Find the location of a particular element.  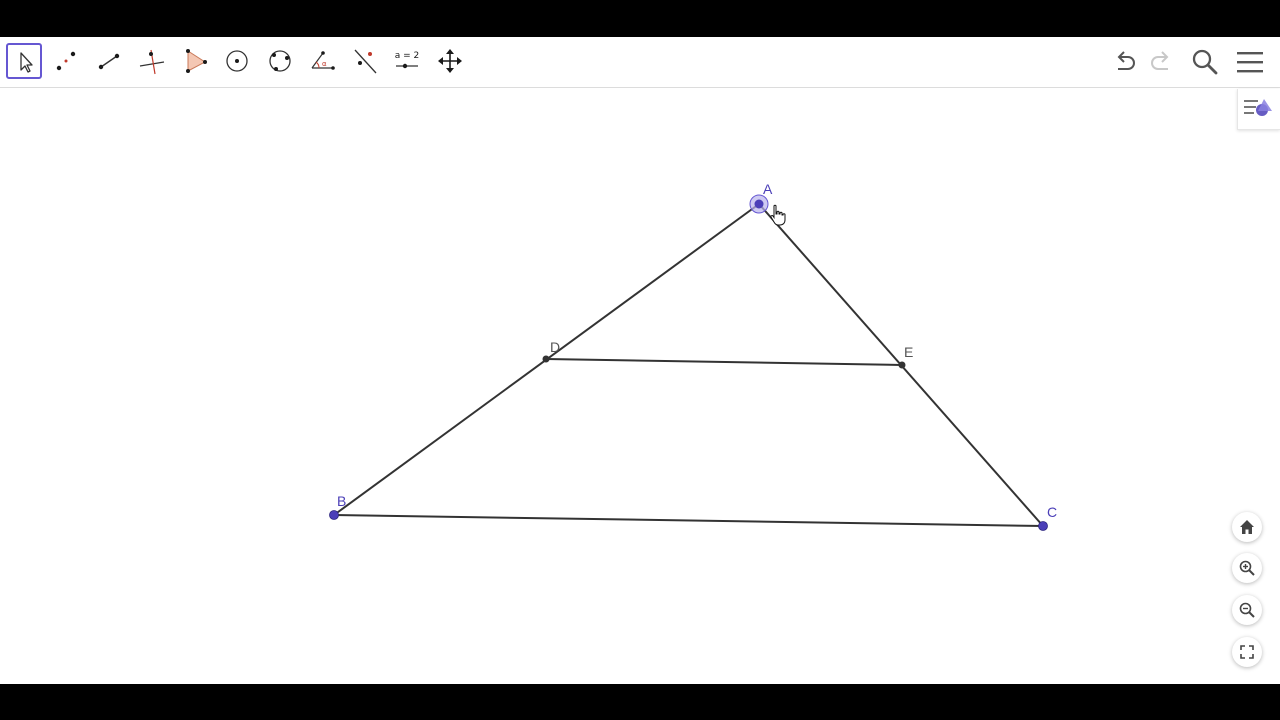

angle-icon: α is located at coordinates (323, 60).